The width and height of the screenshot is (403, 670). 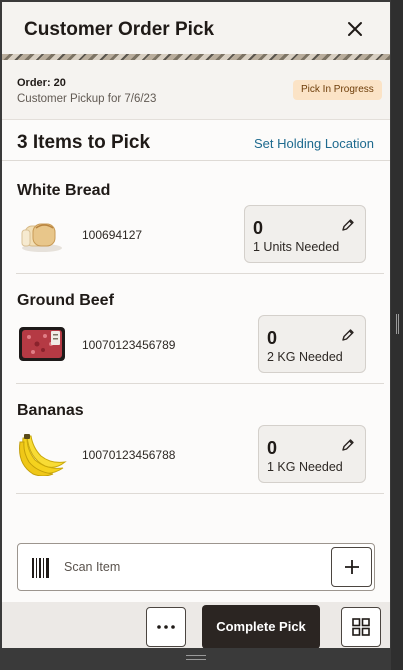 I want to click on more-actions-button, so click(x=166, y=627).